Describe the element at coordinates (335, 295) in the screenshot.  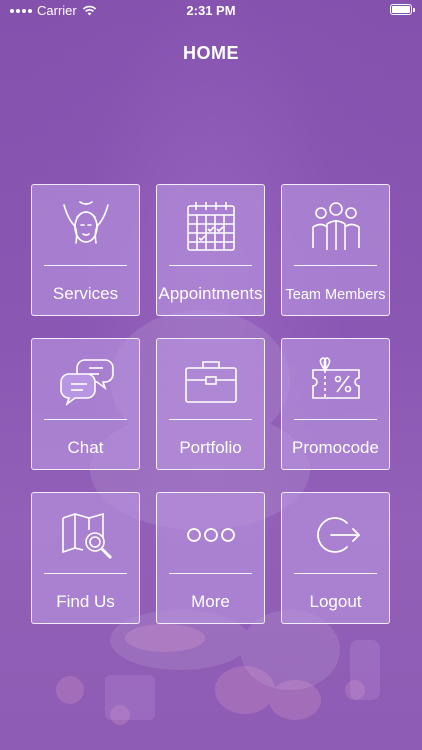
I see `menu-tile-label: Team Members` at that location.